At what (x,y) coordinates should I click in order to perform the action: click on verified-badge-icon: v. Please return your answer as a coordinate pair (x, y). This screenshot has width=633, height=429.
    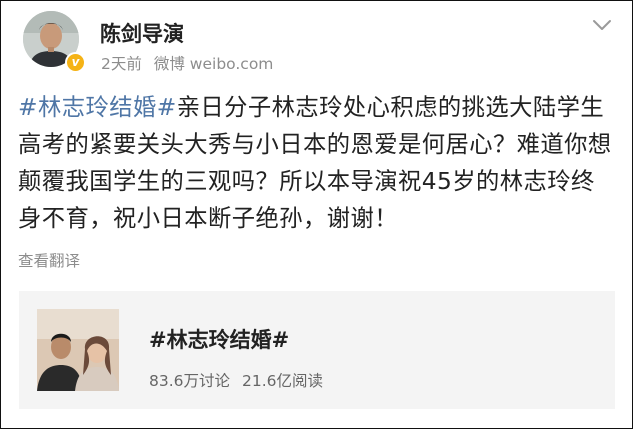
    Looking at the image, I should click on (75, 62).